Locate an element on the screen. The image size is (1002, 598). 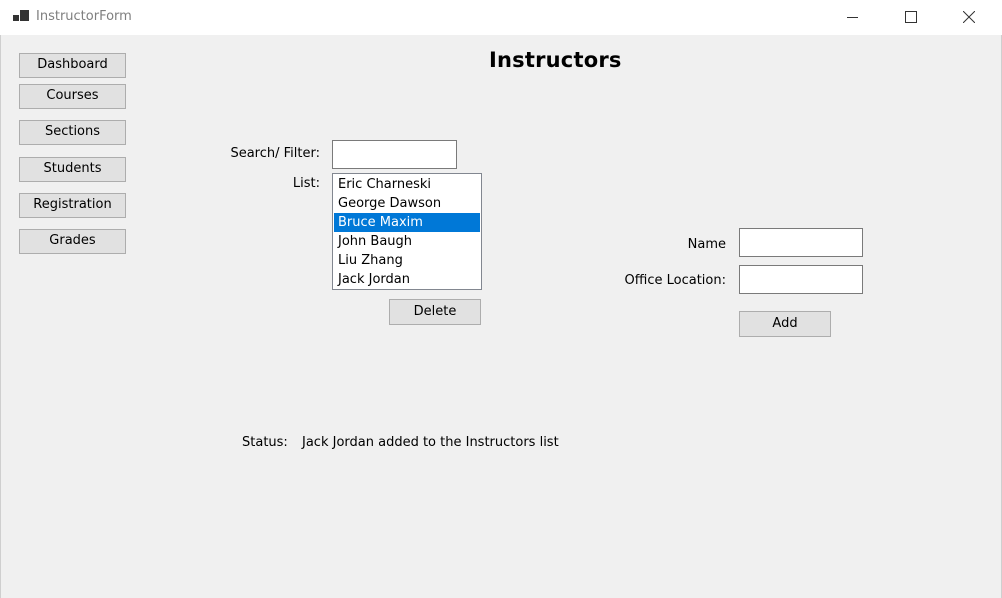
search-input is located at coordinates (394, 154).